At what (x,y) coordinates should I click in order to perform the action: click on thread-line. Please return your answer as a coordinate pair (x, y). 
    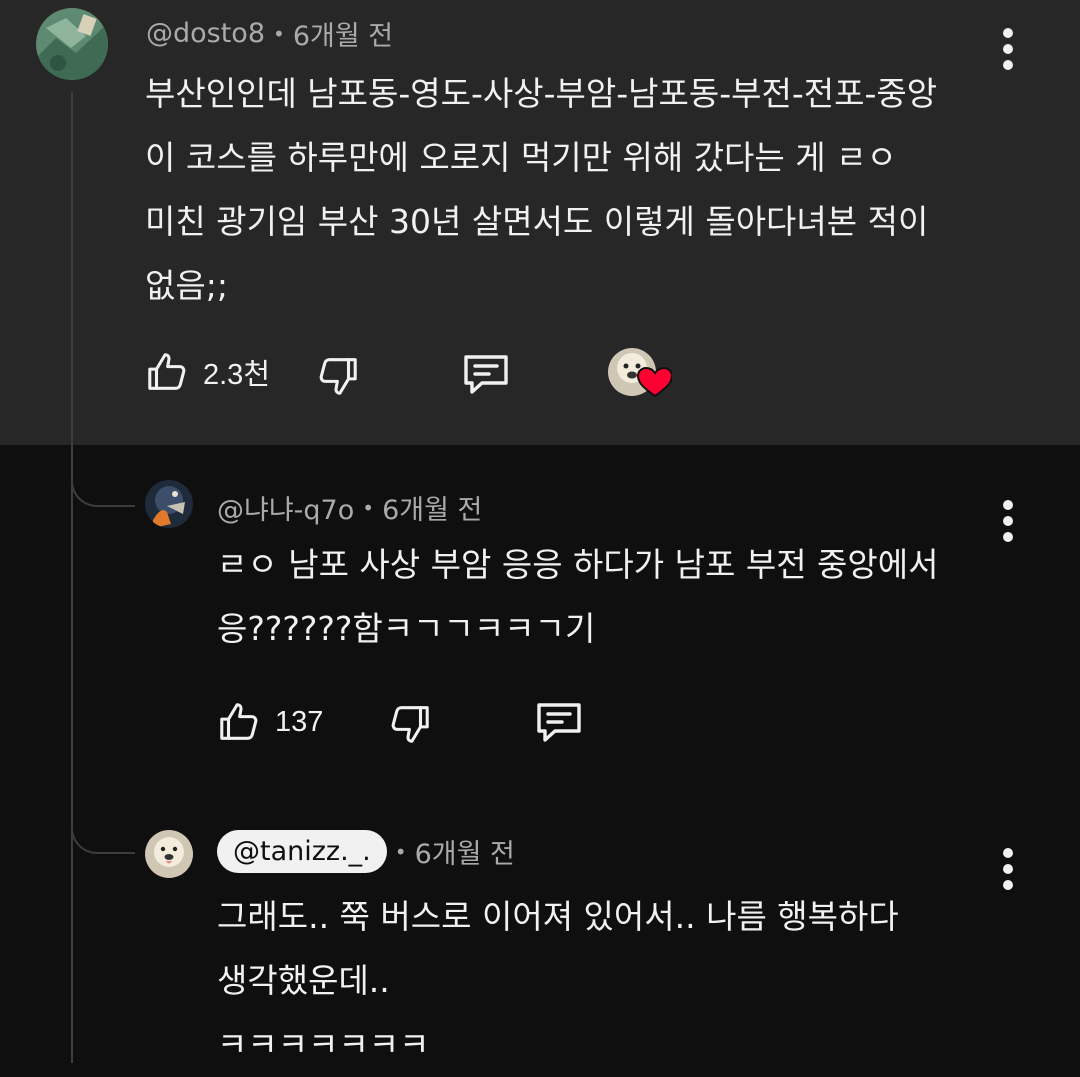
    Looking at the image, I should click on (72, 577).